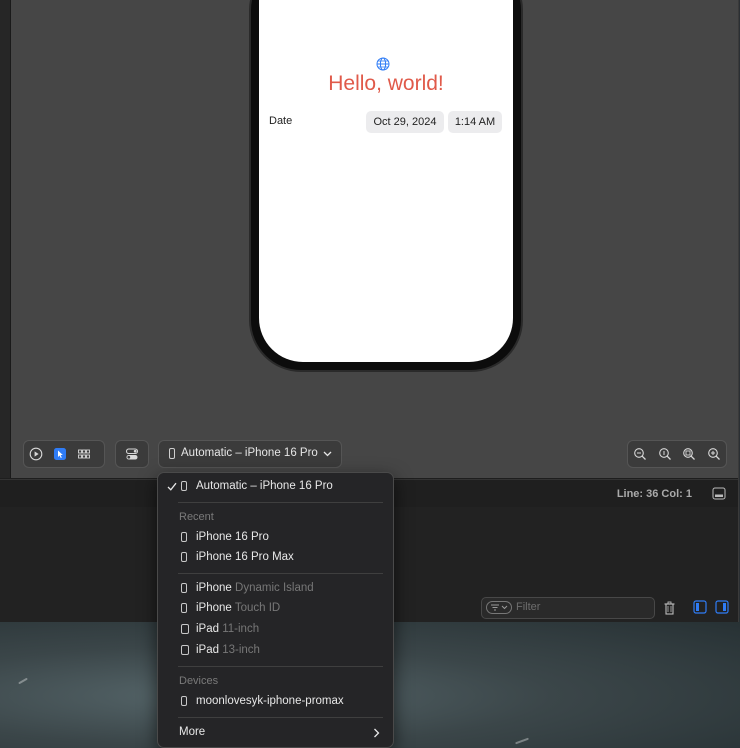 The height and width of the screenshot is (748, 740). What do you see at coordinates (677, 454) in the screenshot?
I see `zoom-controls` at bounding box center [677, 454].